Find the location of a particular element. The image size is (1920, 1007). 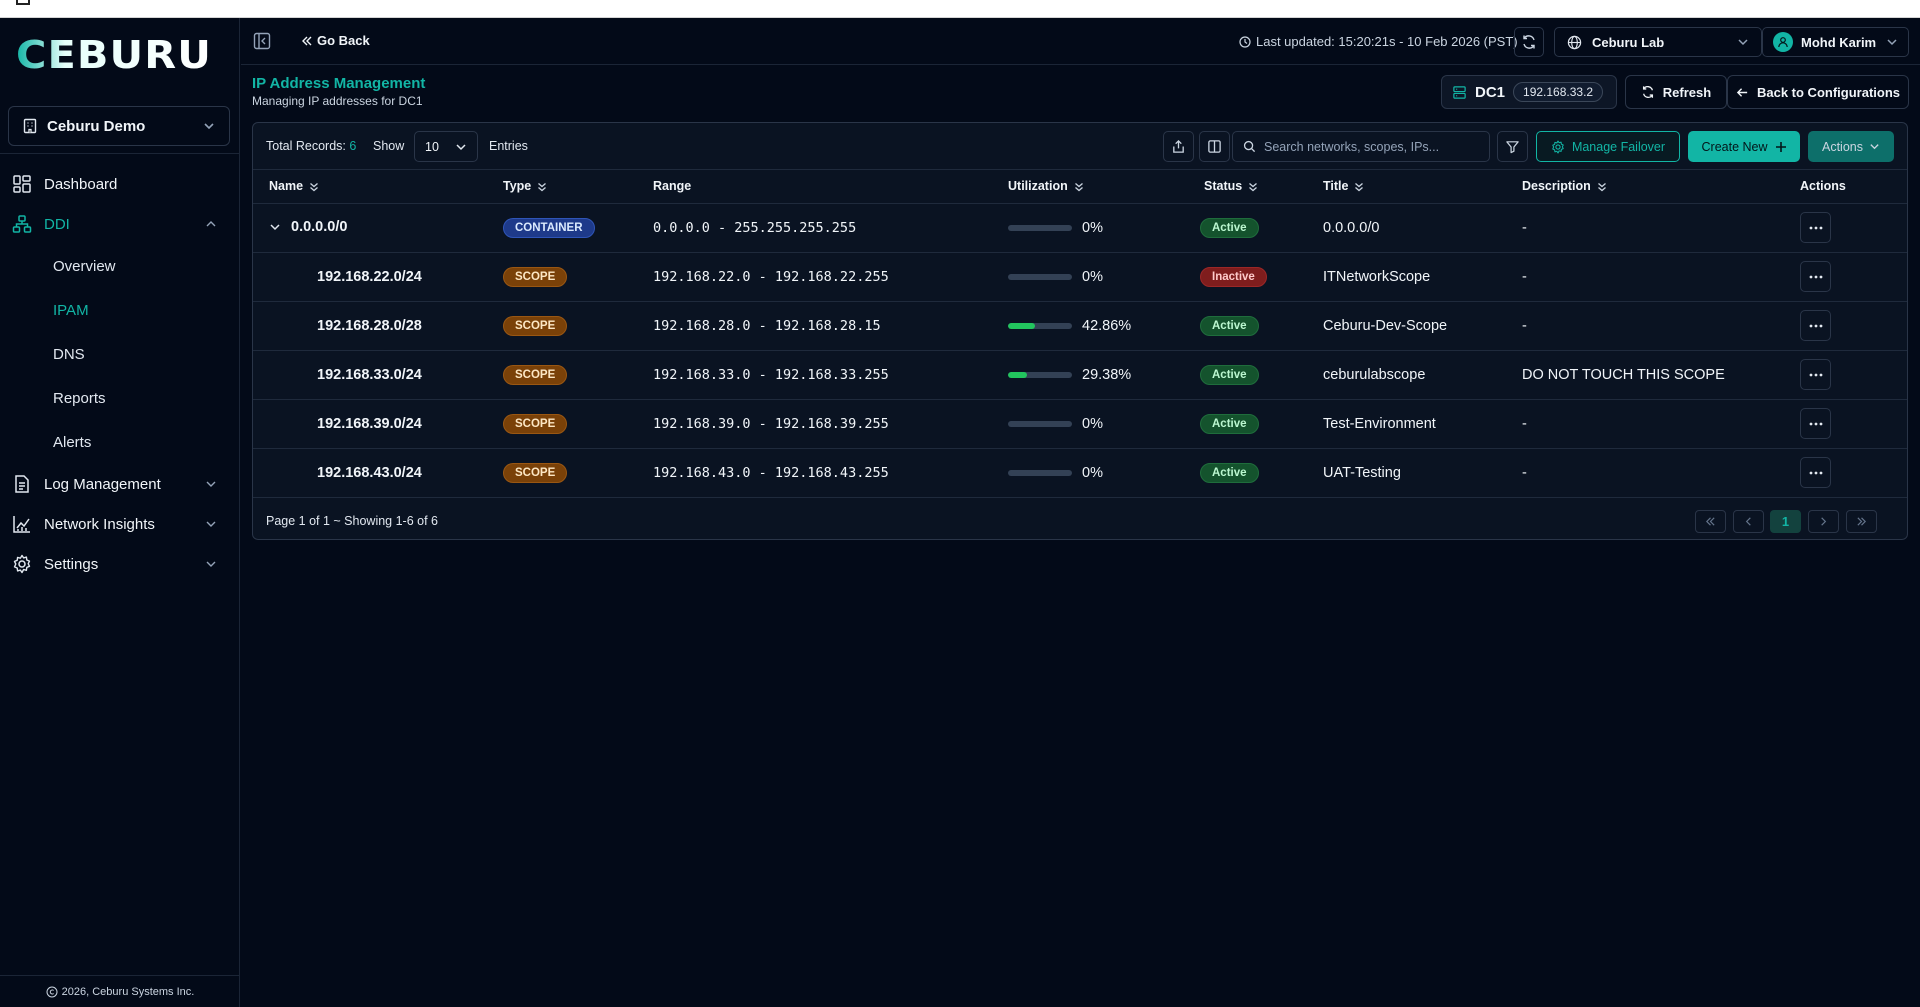

dc-ip-badge: 192.168.33.2 is located at coordinates (1558, 92).